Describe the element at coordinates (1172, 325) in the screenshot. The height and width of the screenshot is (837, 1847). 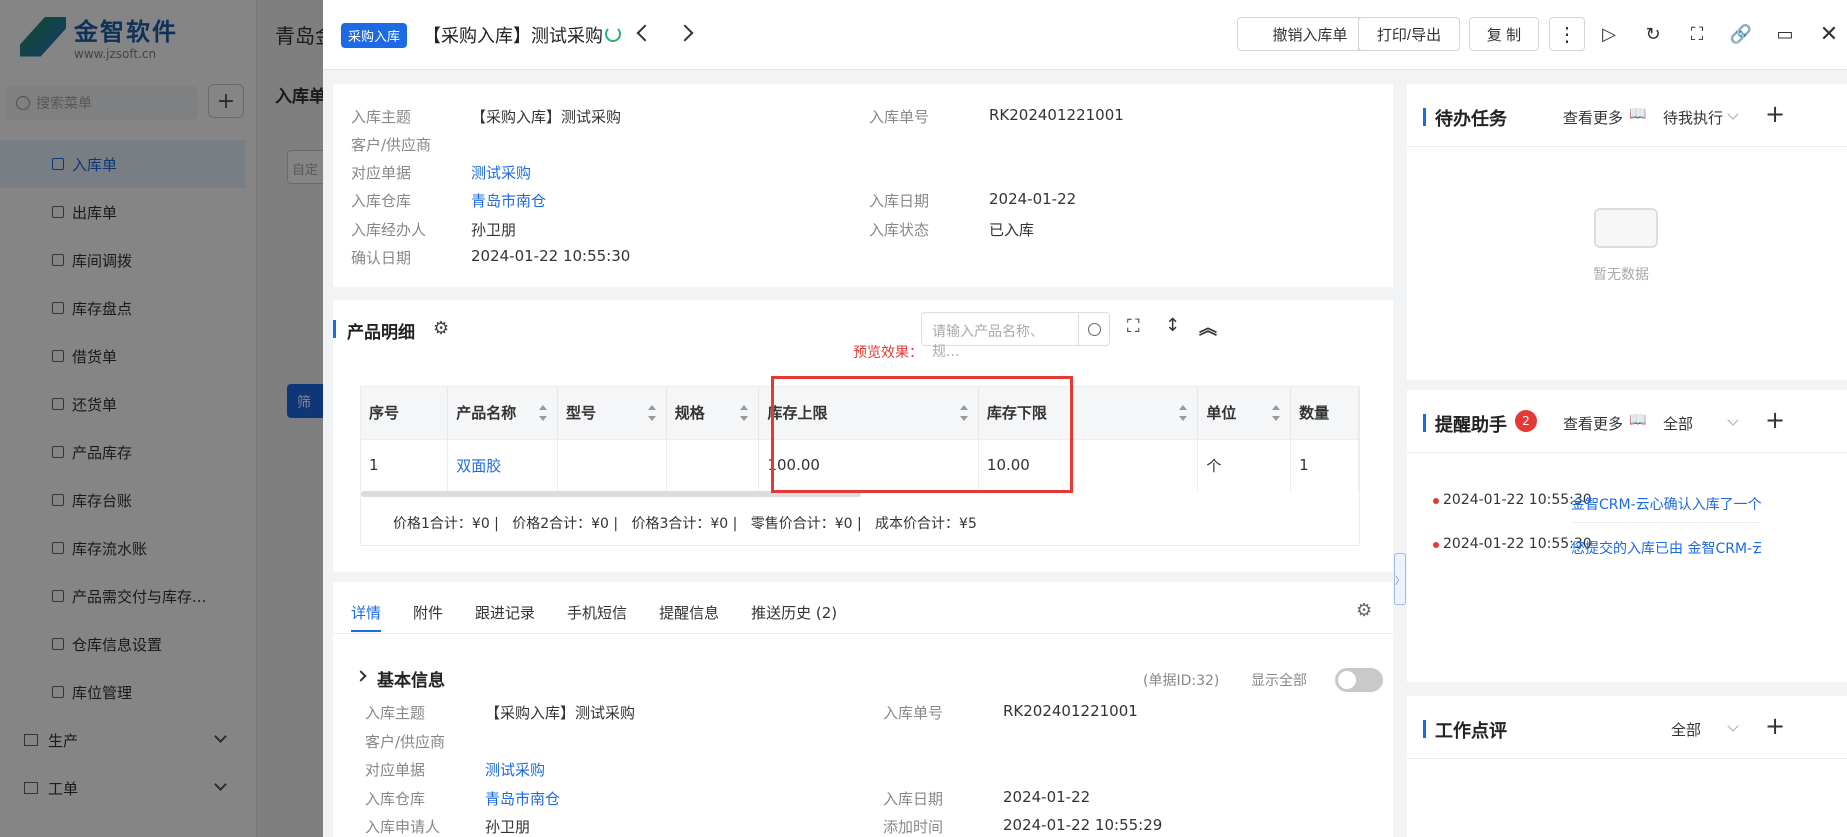
I see `resize-vertical-icon: ↕` at that location.